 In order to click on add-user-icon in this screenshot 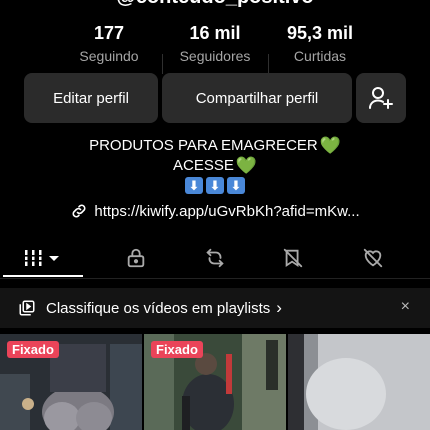, I will do `click(381, 98)`.